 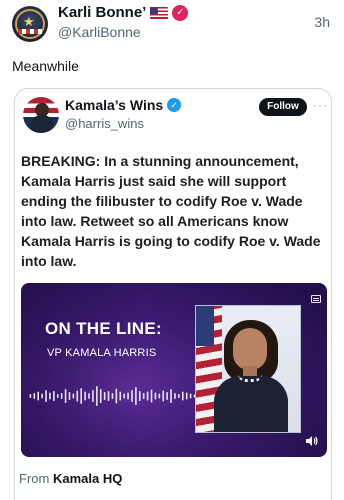 I want to click on tweet-text: Meanwhile, so click(x=45, y=66).